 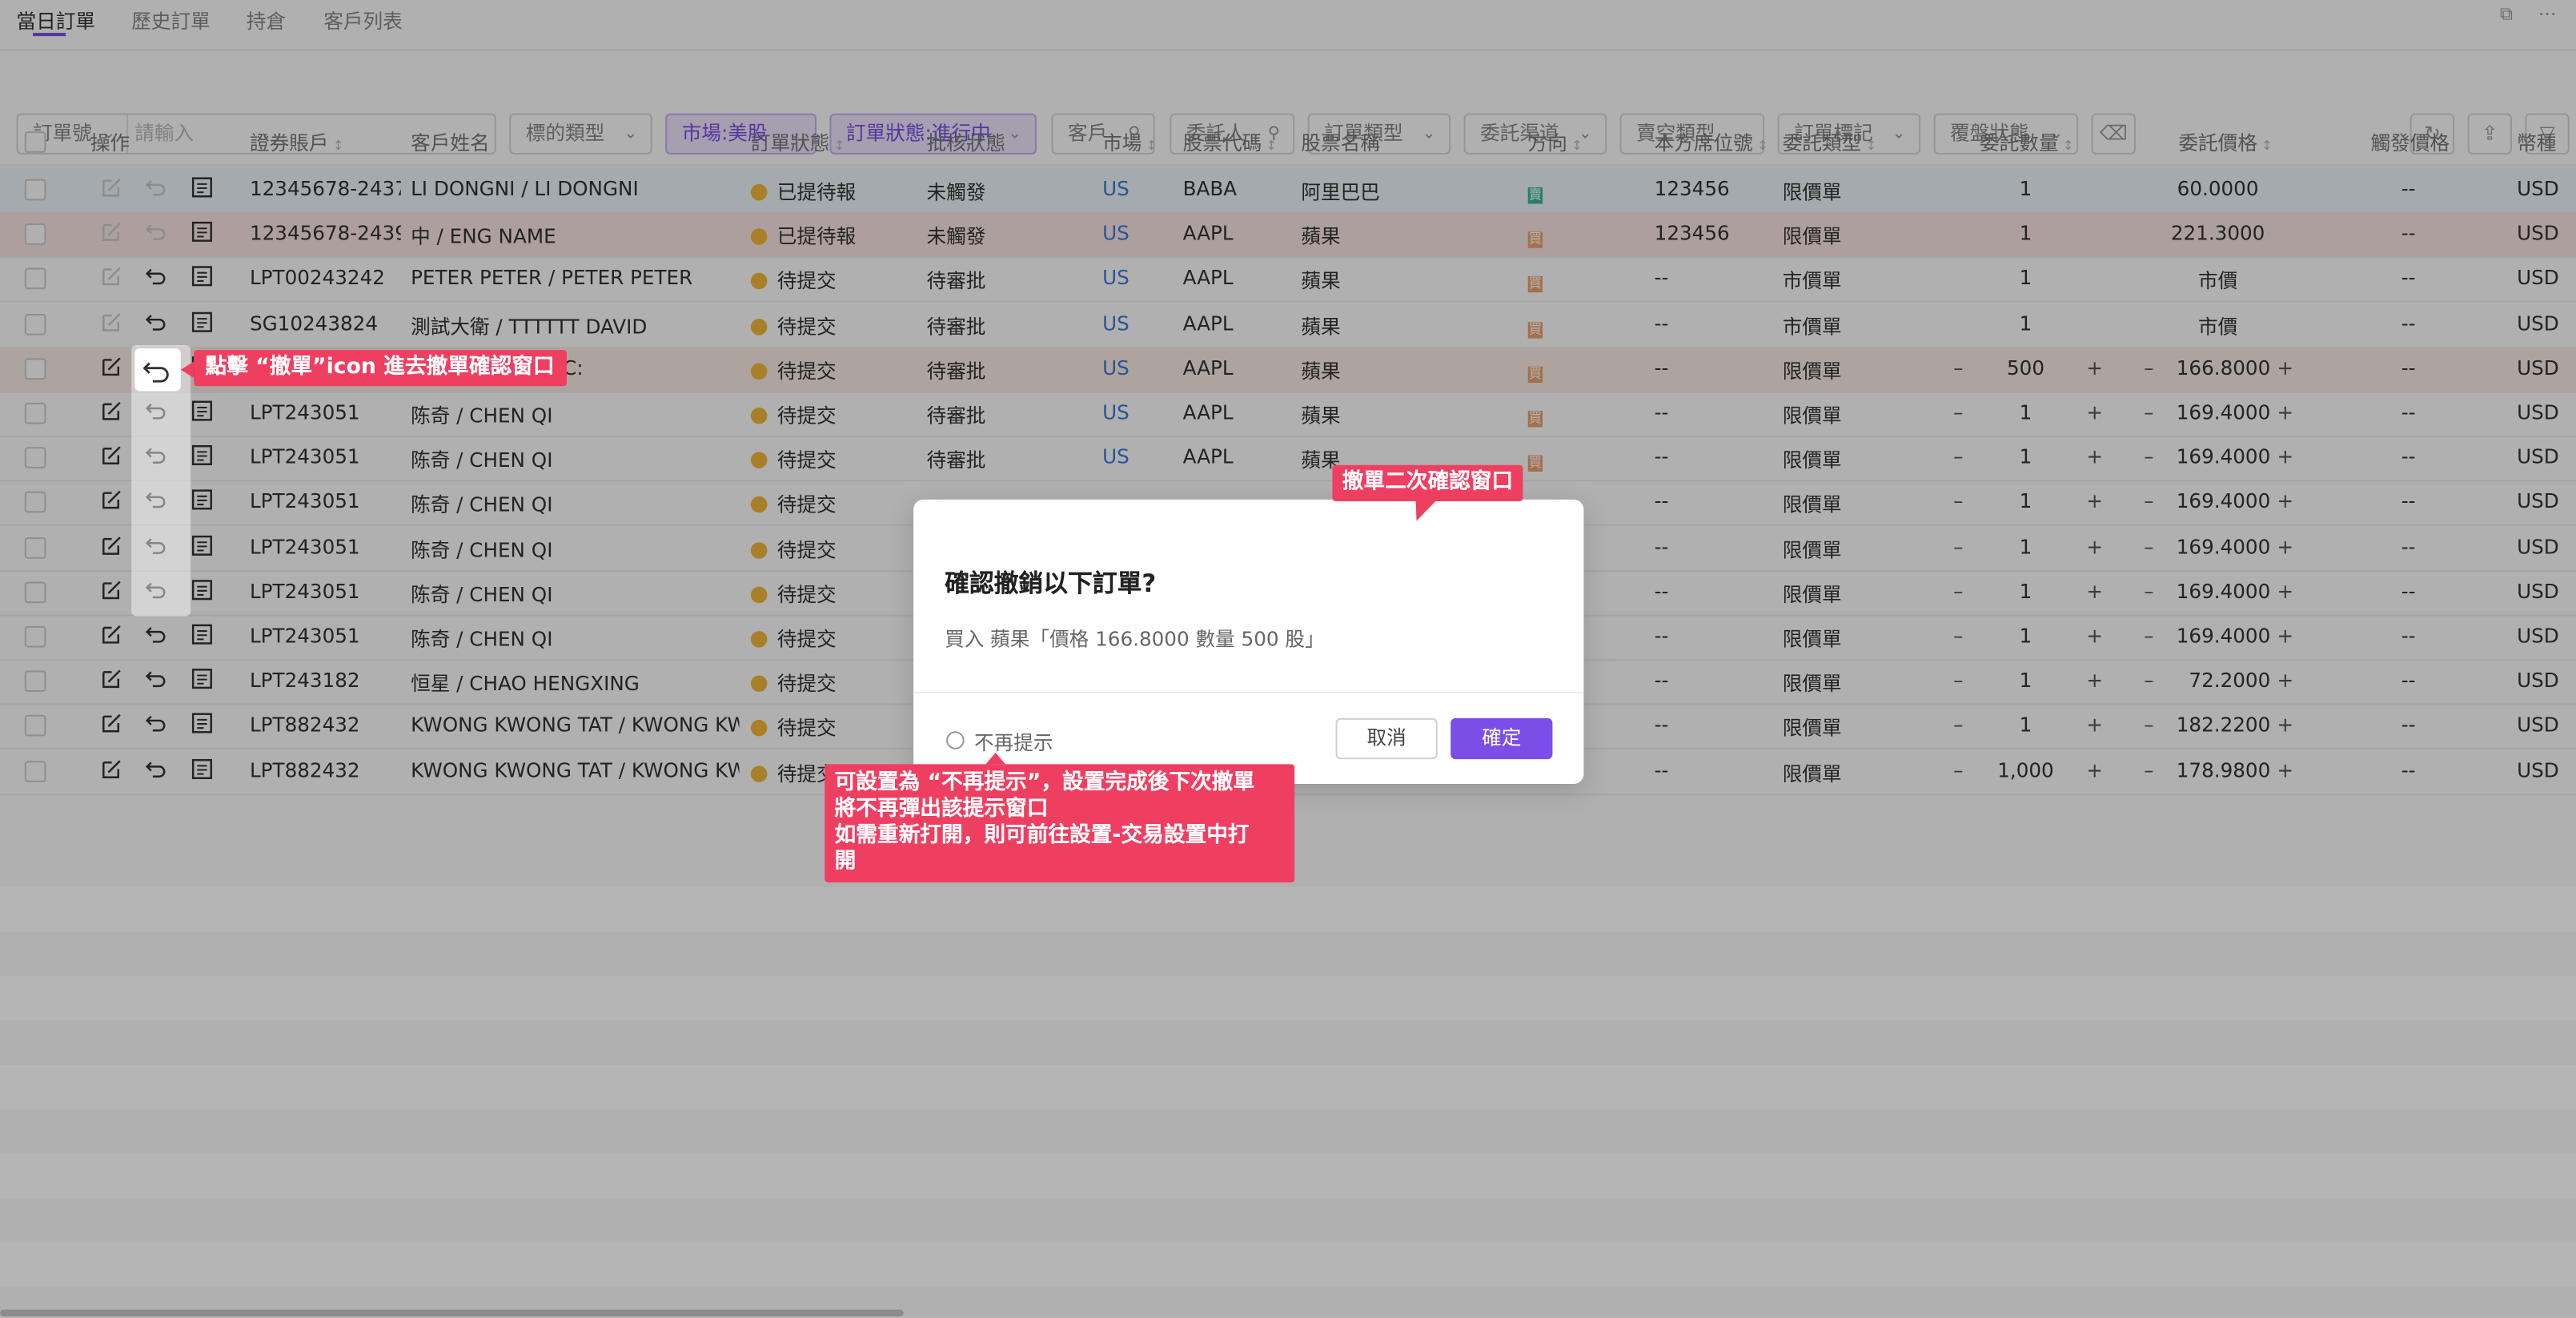 I want to click on dialog-title: 確認撤銷以下訂單?, so click(x=1051, y=584).